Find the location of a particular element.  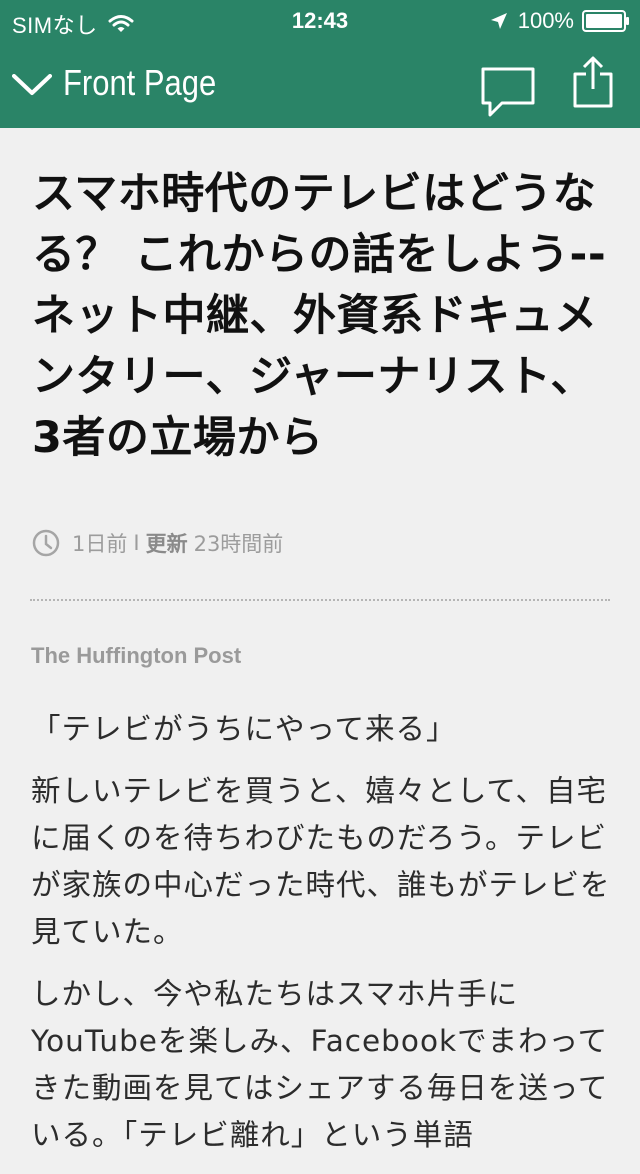

location-arrow-icon is located at coordinates (498, 21).